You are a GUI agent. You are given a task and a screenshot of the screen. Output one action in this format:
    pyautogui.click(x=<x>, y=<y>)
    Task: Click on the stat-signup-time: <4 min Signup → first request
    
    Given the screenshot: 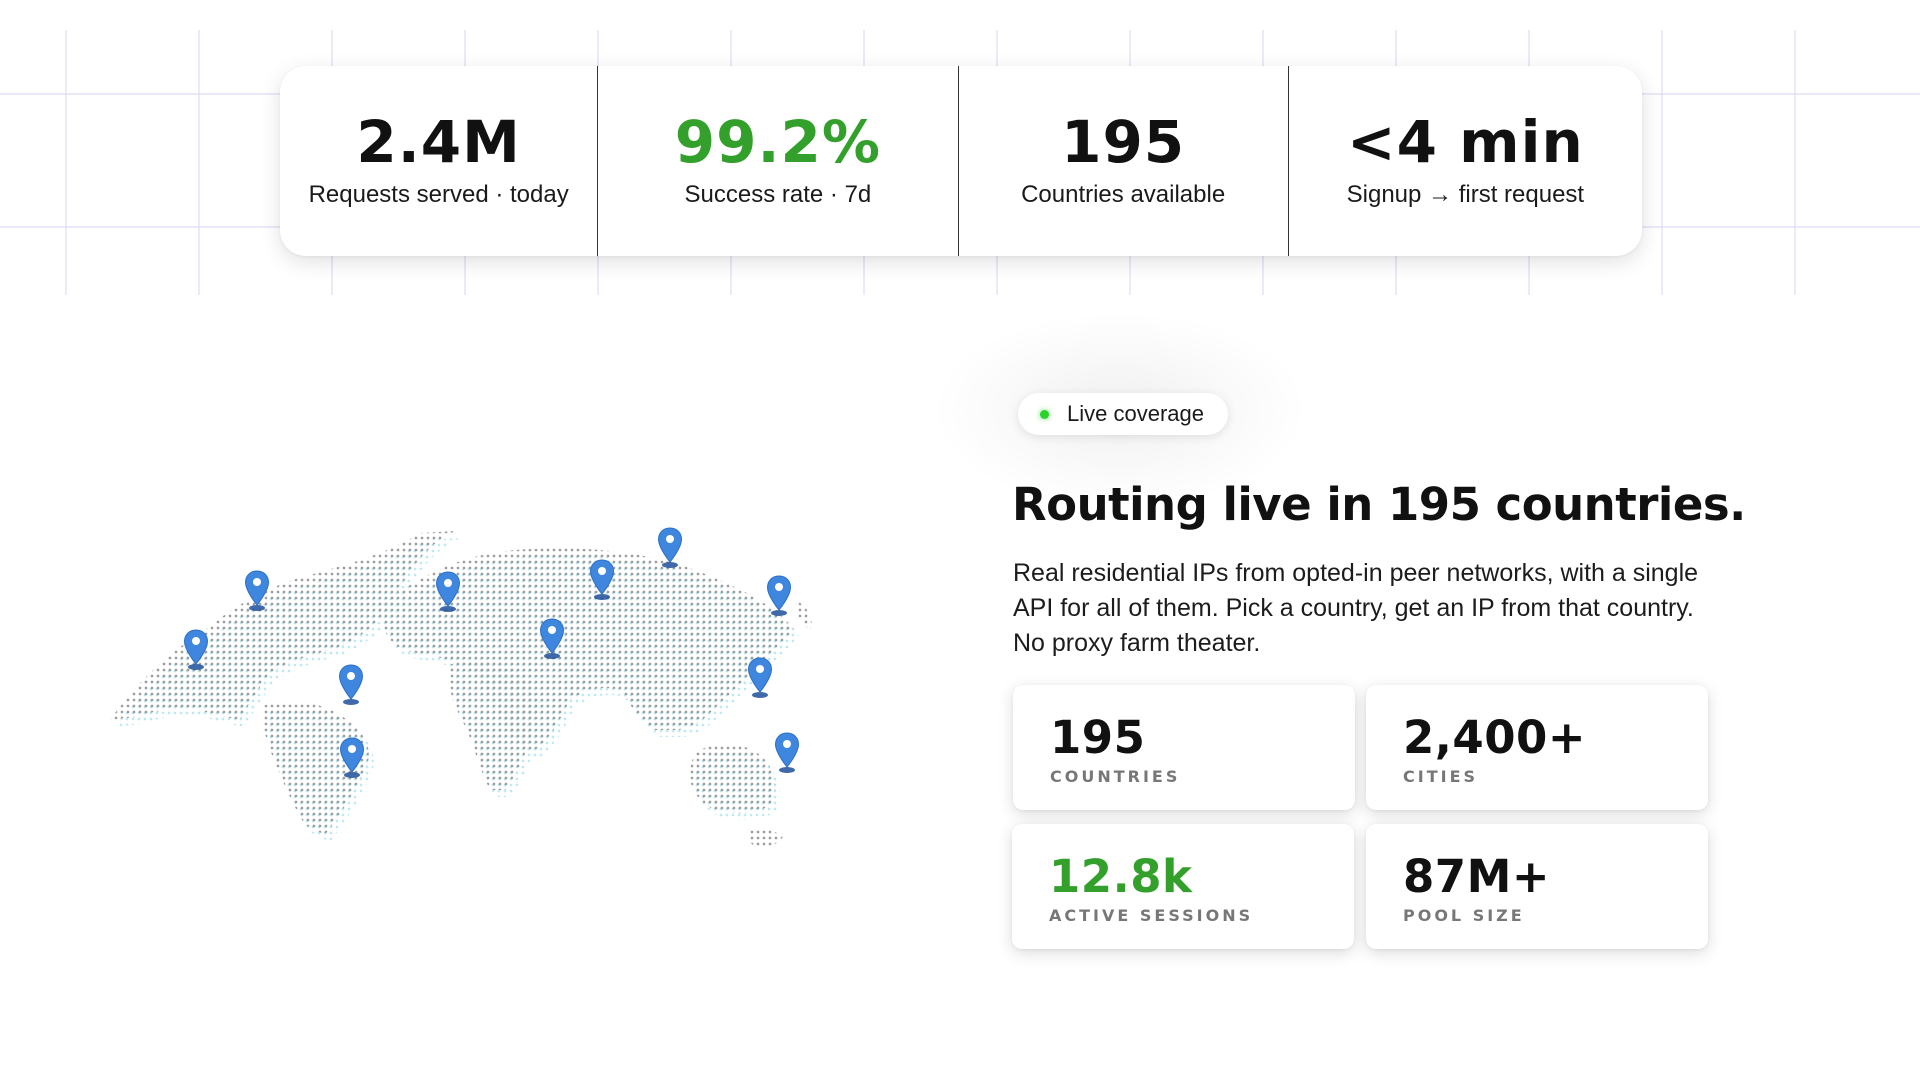 What is the action you would take?
    pyautogui.click(x=1464, y=161)
    